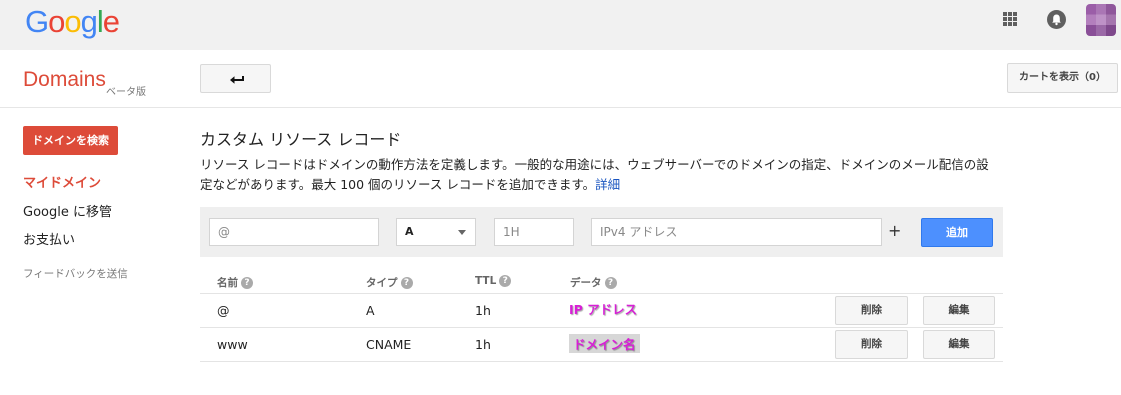 This screenshot has height=395, width=1121. I want to click on record-data: ドメイン名, so click(604, 343).